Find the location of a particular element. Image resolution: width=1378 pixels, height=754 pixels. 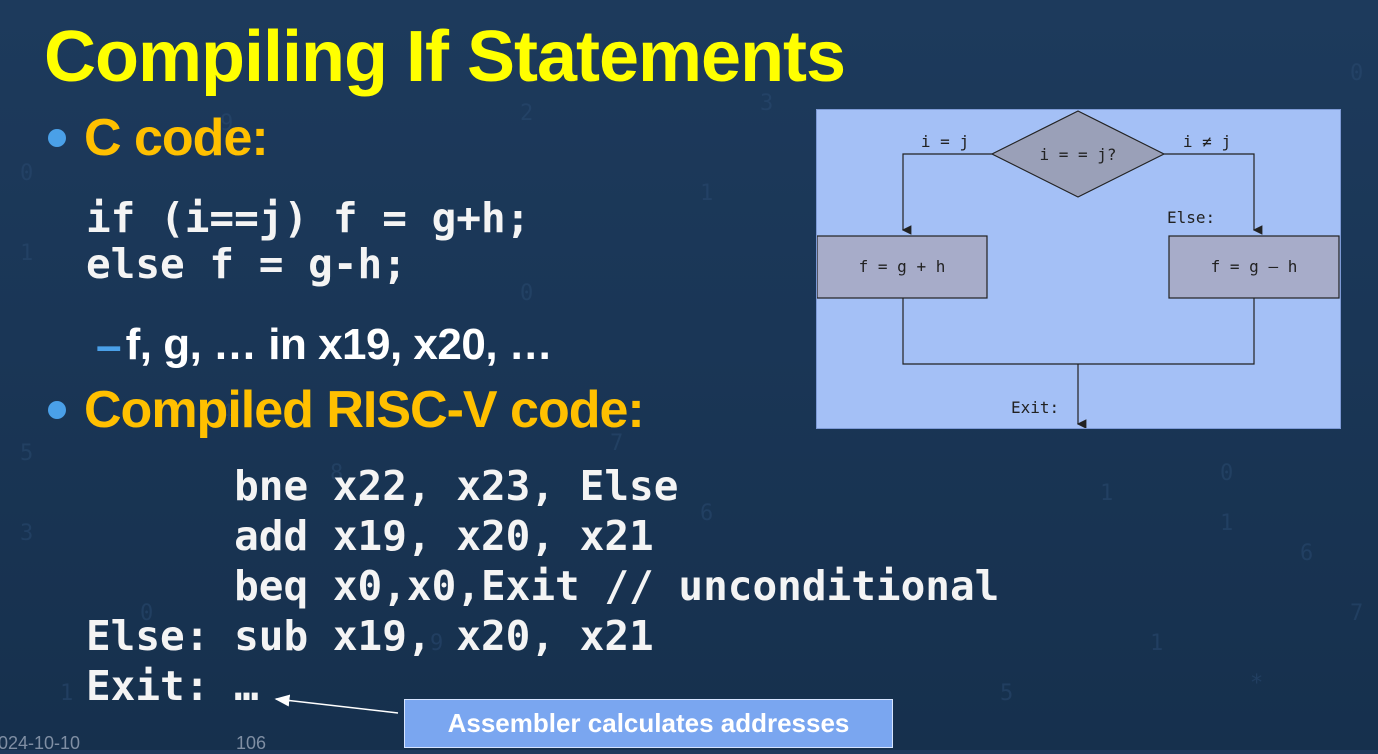

assembler-callout: Assembler calculates addresses is located at coordinates (648, 723).